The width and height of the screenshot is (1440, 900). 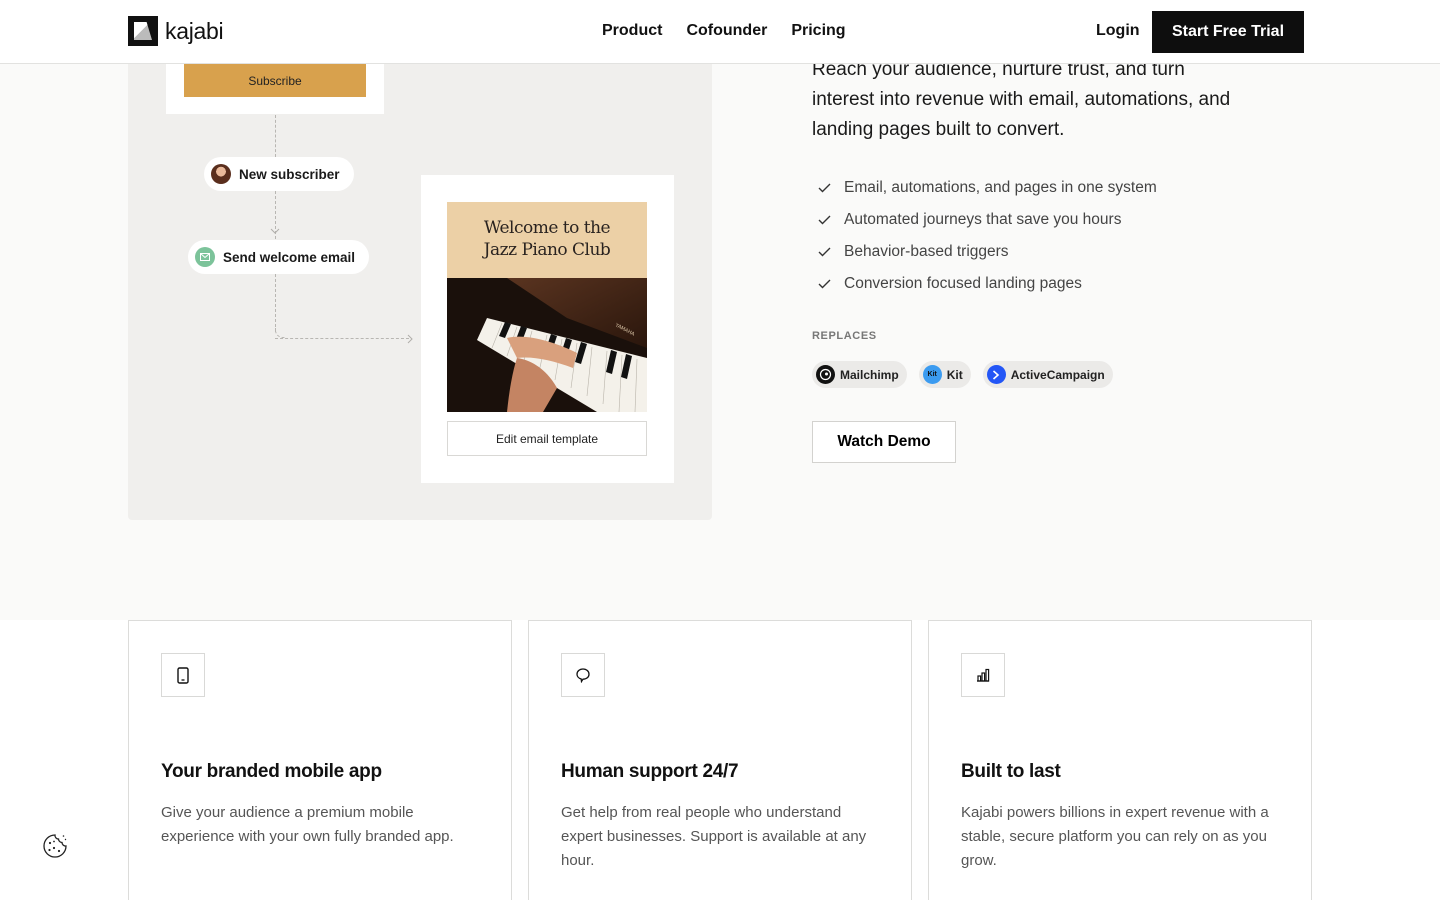 I want to click on mail-icon, so click(x=205, y=257).